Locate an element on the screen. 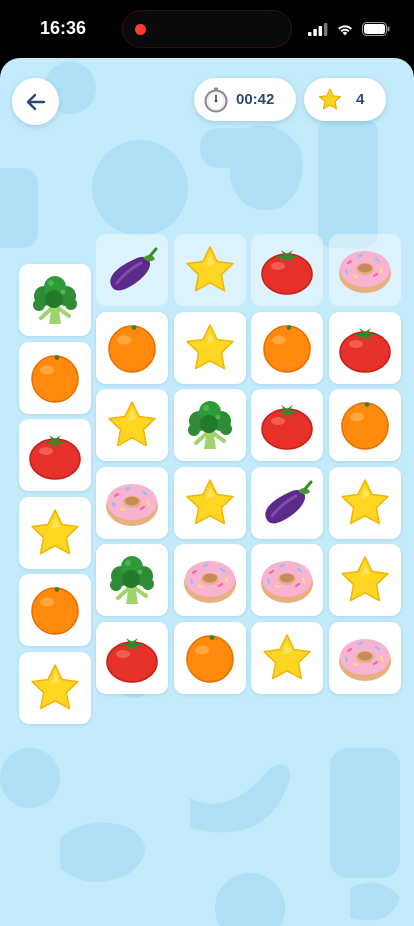  score-value: 4 is located at coordinates (360, 99).